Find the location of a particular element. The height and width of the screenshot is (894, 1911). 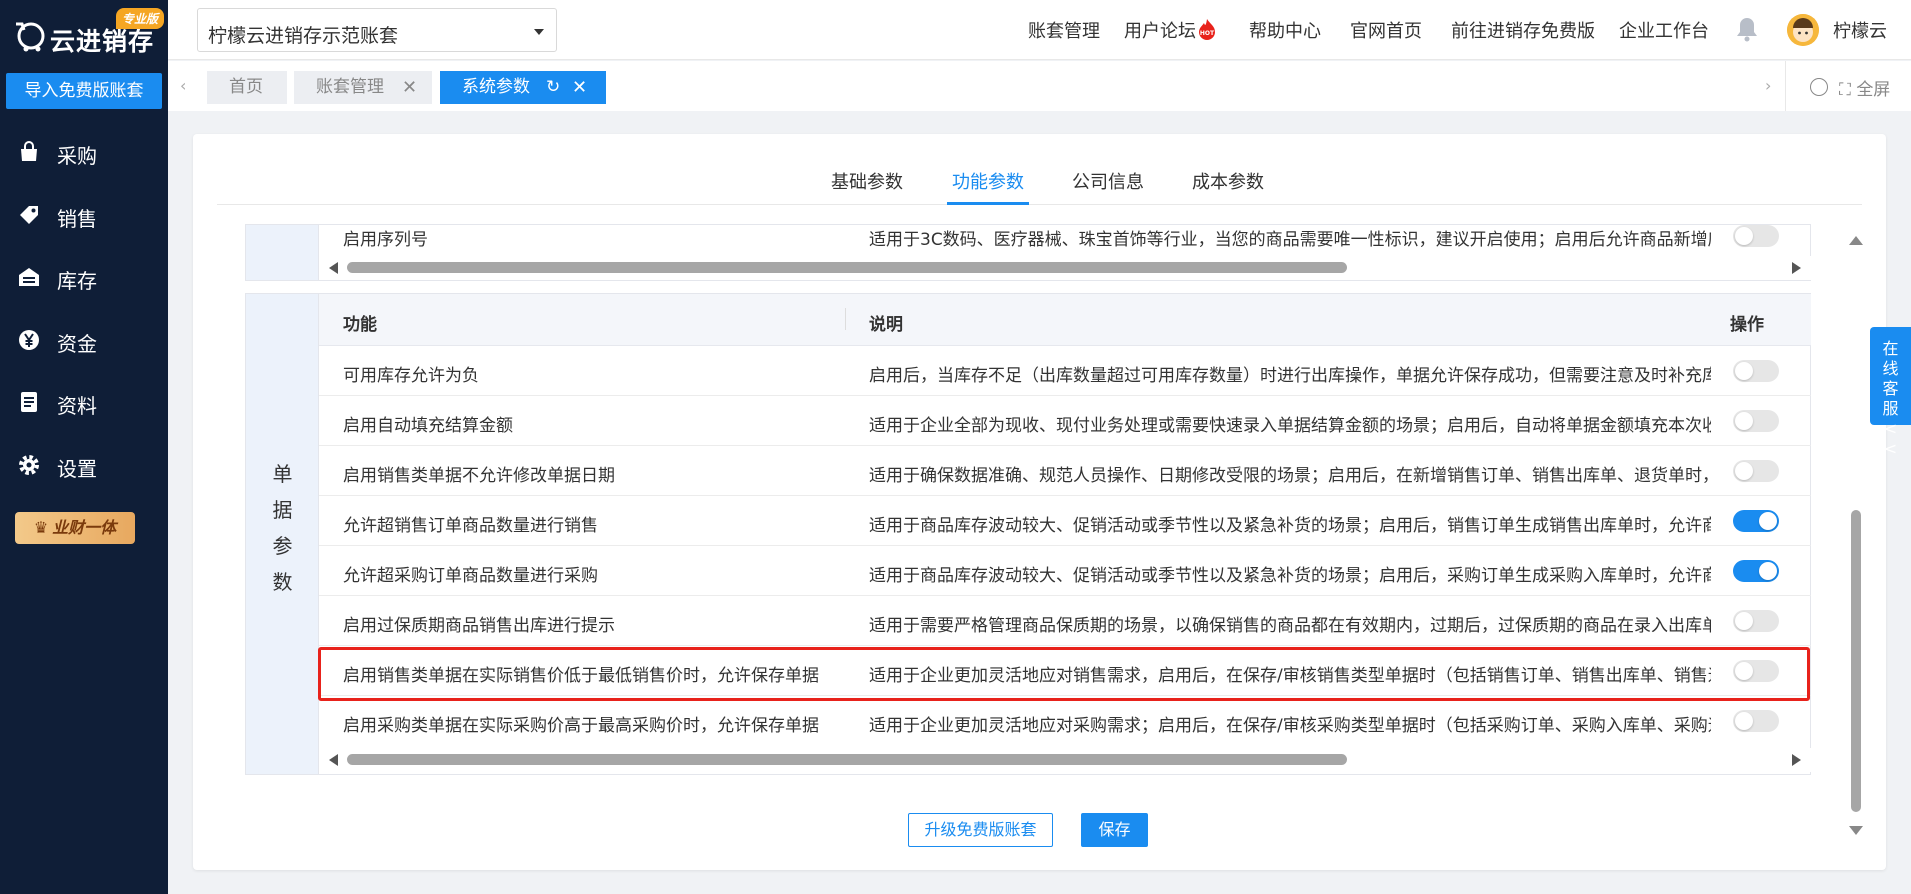

tab-account-management: 账套管理 ✕ is located at coordinates (363, 87).